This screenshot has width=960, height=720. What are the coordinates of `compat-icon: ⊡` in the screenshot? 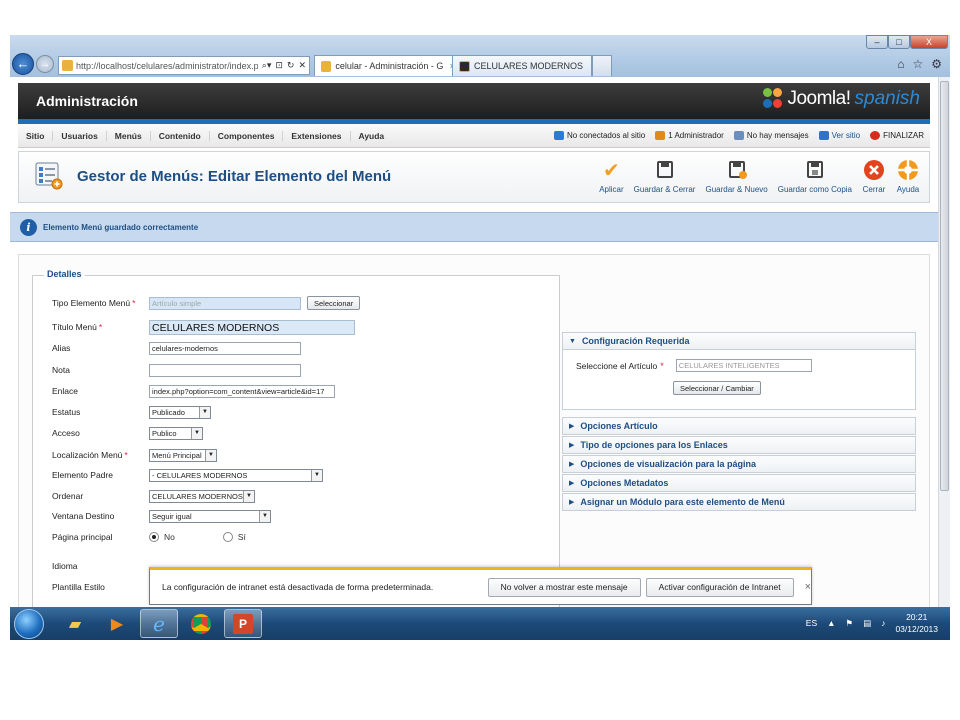 It's located at (279, 65).